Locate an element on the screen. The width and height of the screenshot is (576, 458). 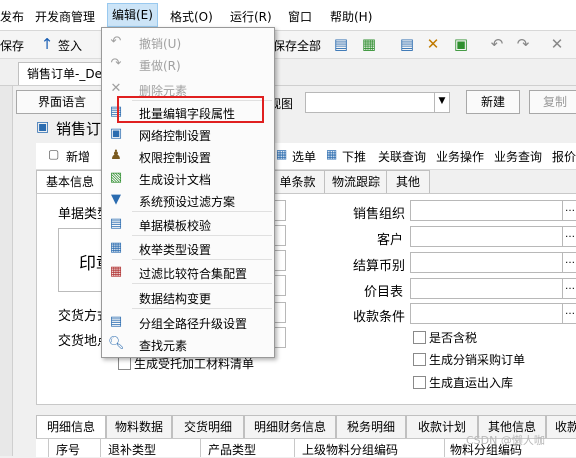
filter-icon: ▼ is located at coordinates (116, 199).